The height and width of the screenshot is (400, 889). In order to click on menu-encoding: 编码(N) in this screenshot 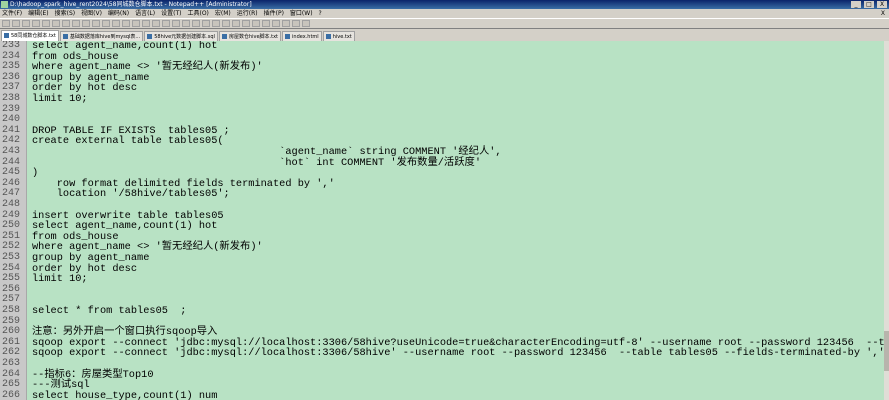, I will do `click(118, 13)`.